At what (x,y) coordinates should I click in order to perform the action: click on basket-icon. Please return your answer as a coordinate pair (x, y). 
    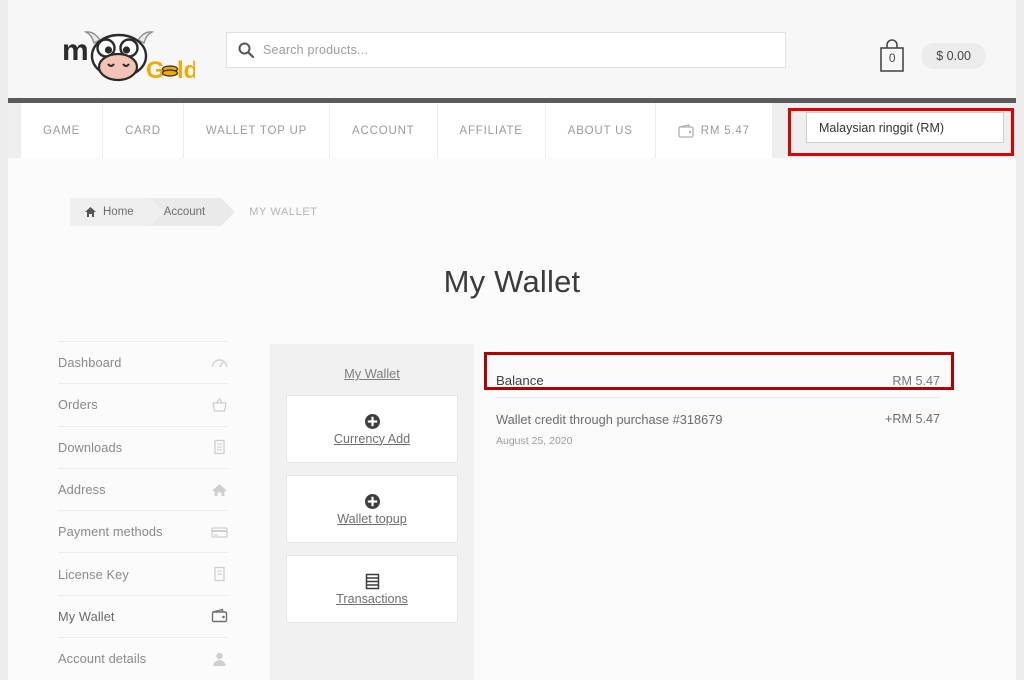
    Looking at the image, I should click on (219, 405).